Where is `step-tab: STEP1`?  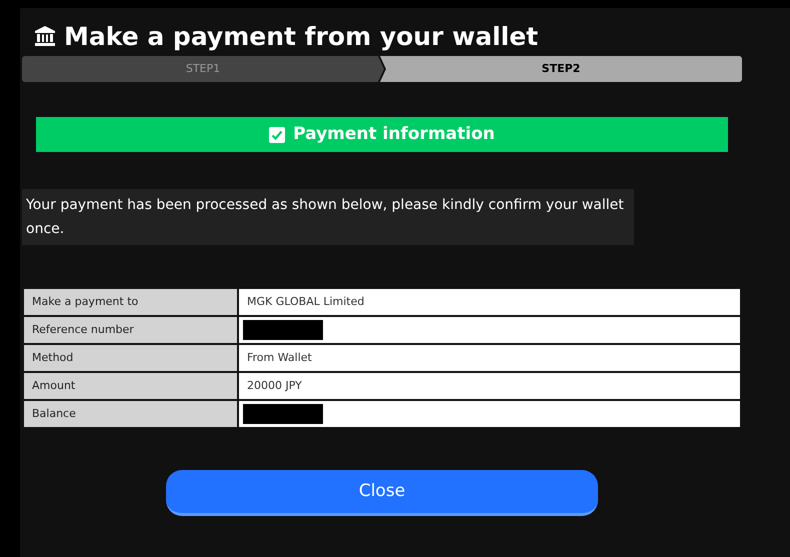 step-tab: STEP1 is located at coordinates (203, 69).